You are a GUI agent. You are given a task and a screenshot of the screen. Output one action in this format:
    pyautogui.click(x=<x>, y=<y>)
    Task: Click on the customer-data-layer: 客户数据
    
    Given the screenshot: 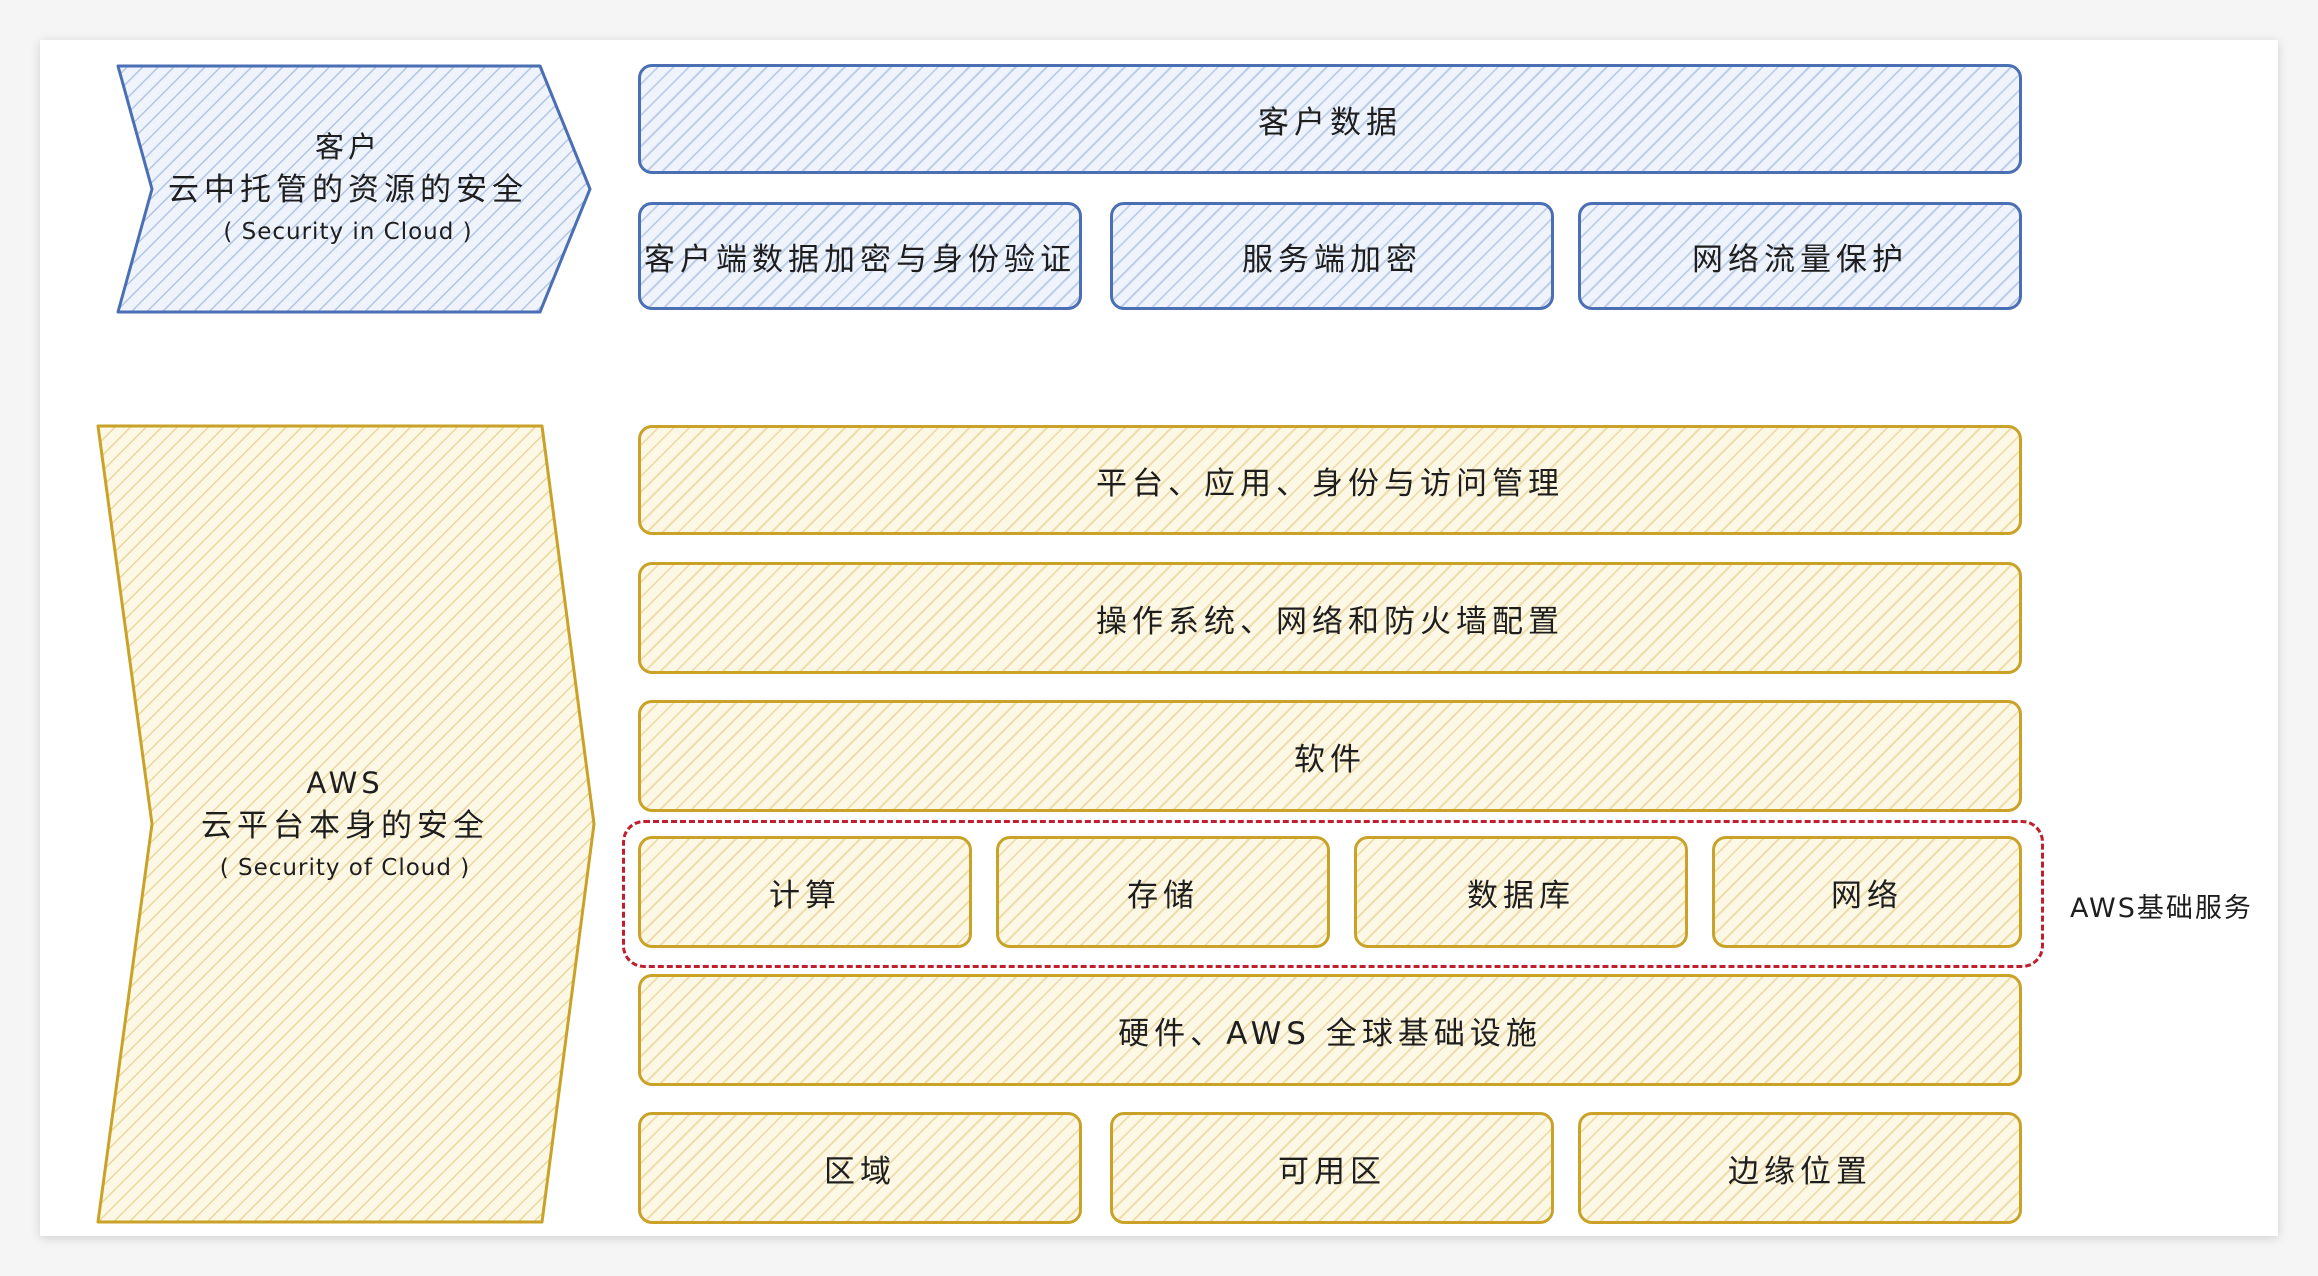 What is the action you would take?
    pyautogui.click(x=1330, y=119)
    